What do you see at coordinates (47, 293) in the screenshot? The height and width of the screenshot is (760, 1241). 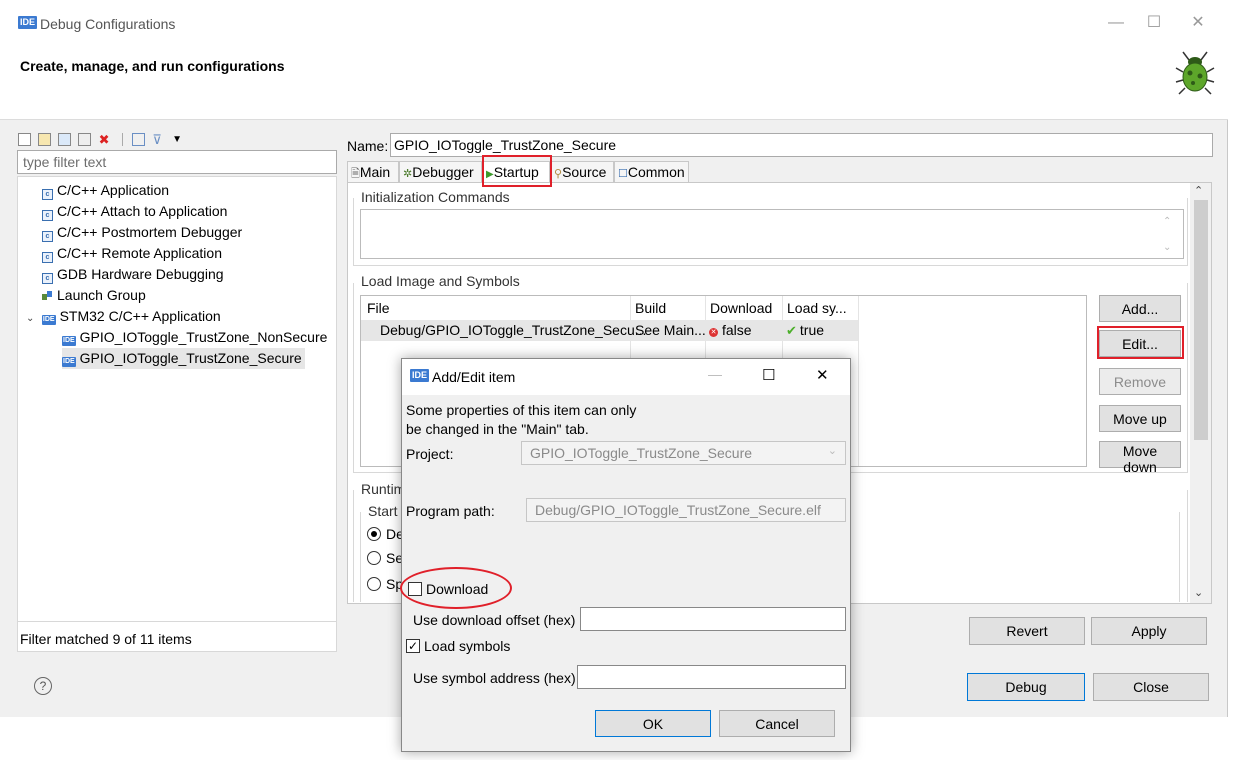 I see `launch-group-icon` at bounding box center [47, 293].